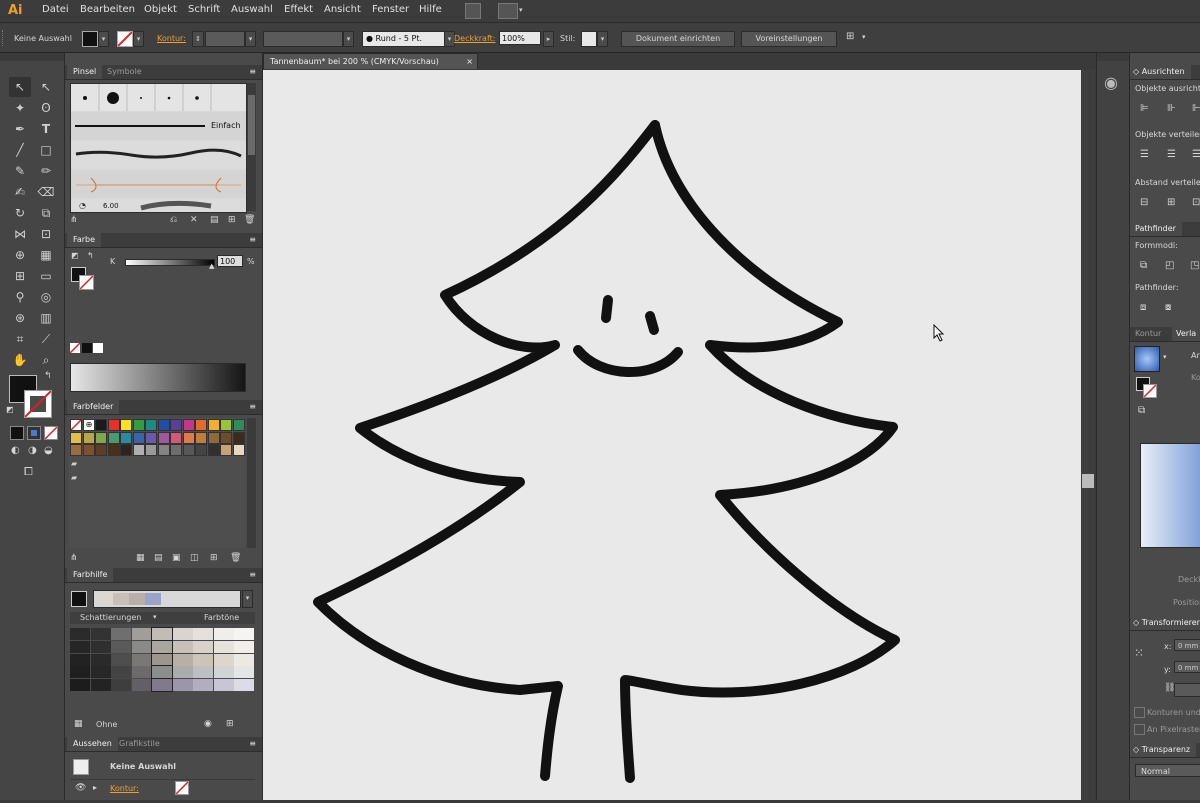 Image resolution: width=1200 pixels, height=803 pixels. Describe the element at coordinates (74, 558) in the screenshot. I see `swatch-library-icon: ⋔` at that location.